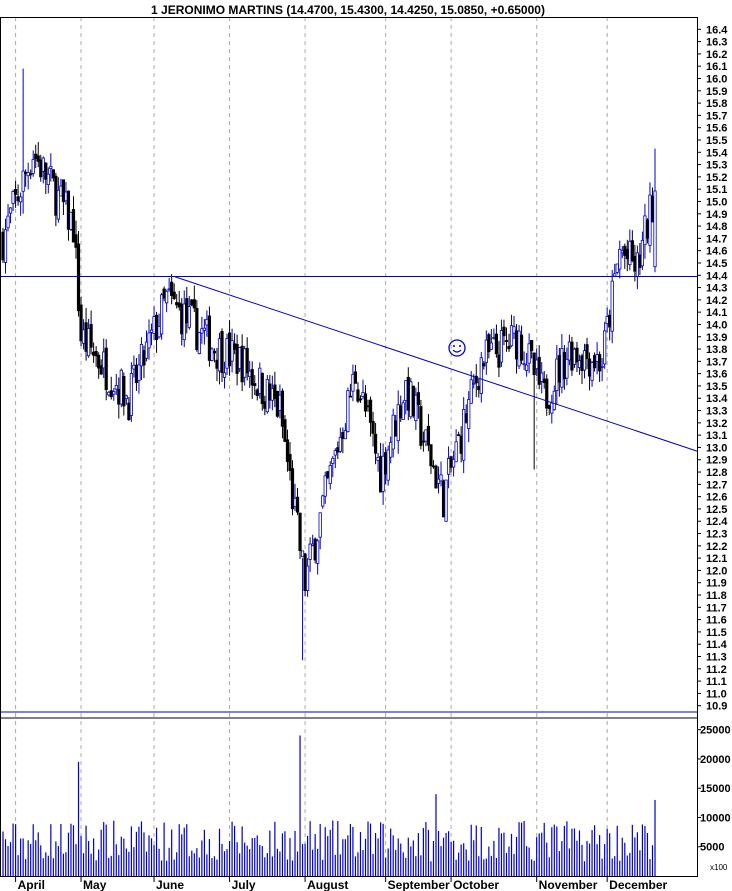 This screenshot has width=732, height=891. Describe the element at coordinates (716, 92) in the screenshot. I see `price-tick-label: 15.9` at that location.